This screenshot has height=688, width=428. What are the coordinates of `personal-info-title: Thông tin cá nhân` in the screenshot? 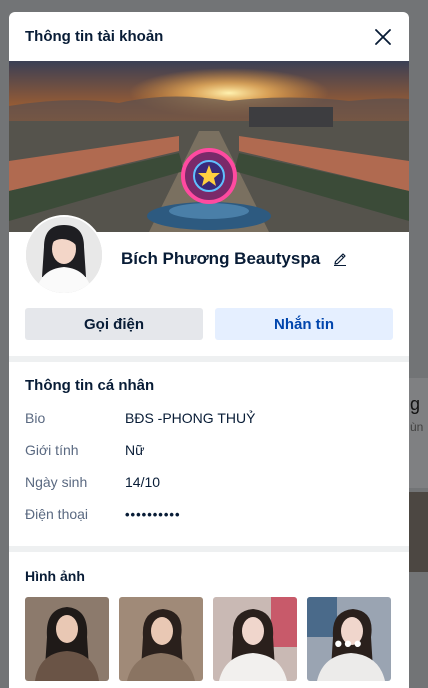 It's located at (90, 385).